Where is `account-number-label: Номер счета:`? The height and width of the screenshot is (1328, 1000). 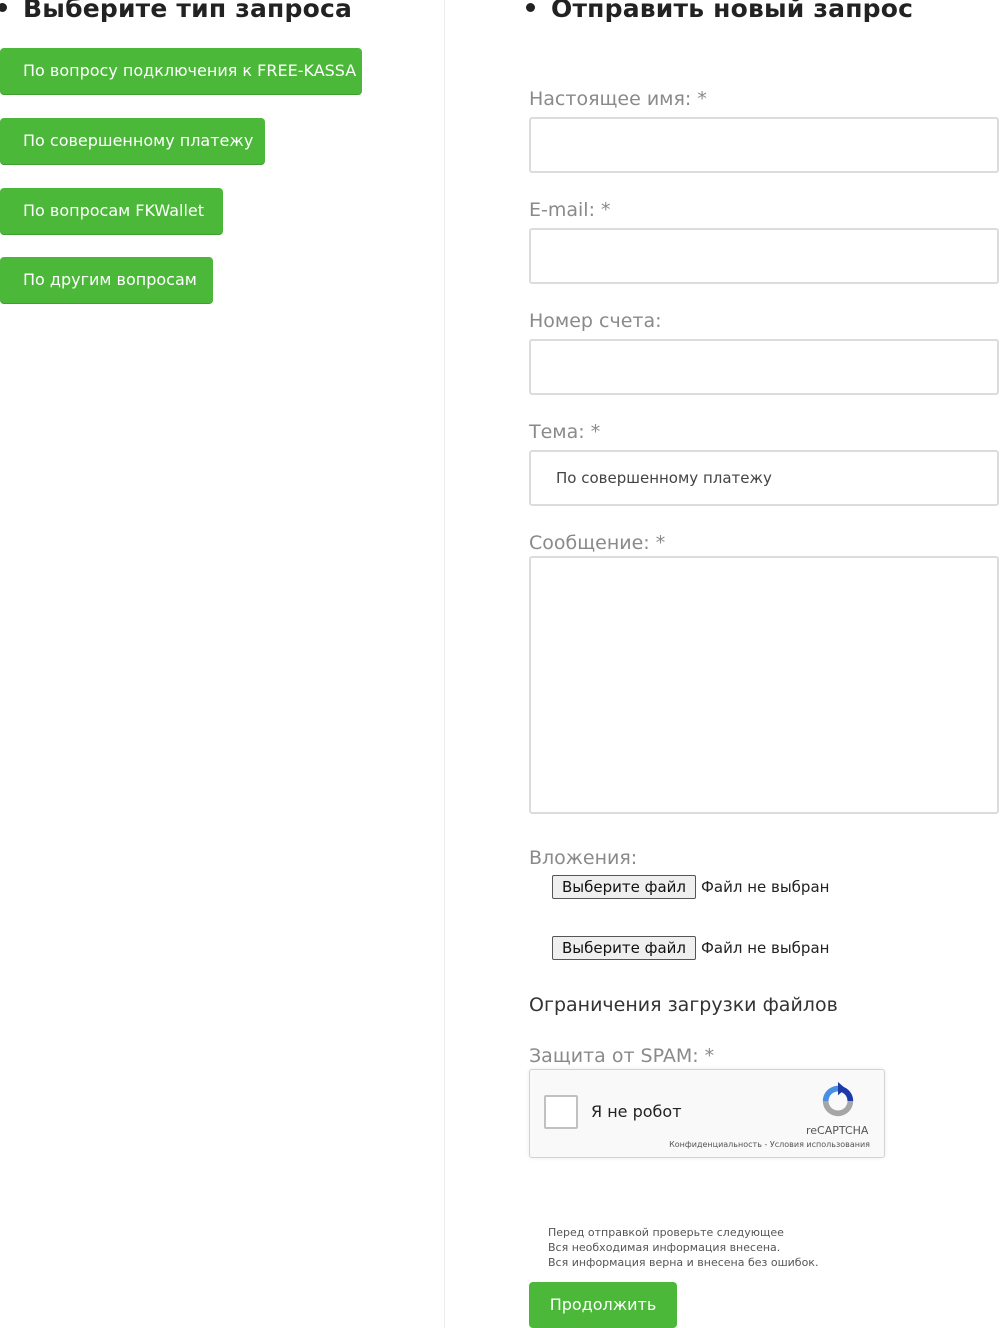
account-number-label: Номер счета: is located at coordinates (595, 321).